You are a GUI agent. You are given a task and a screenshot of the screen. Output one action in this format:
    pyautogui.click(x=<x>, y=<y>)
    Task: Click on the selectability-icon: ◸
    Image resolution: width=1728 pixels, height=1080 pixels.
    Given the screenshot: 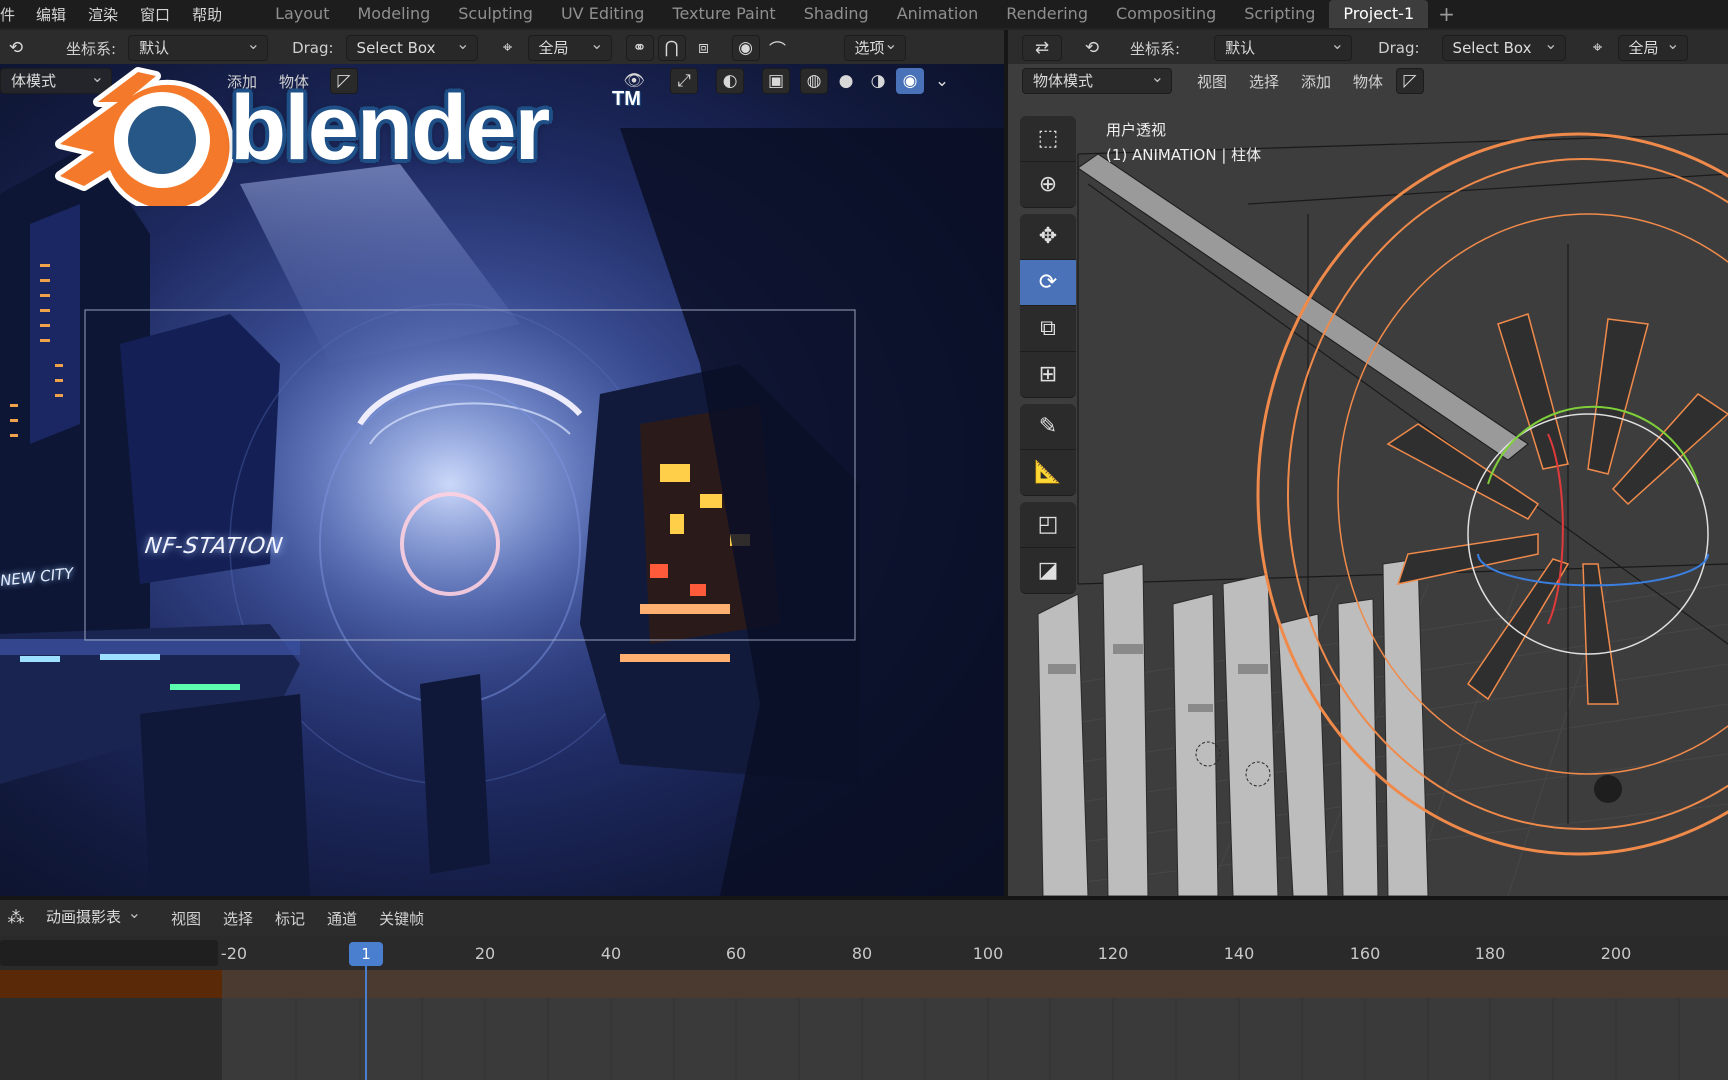 What is the action you would take?
    pyautogui.click(x=1410, y=81)
    